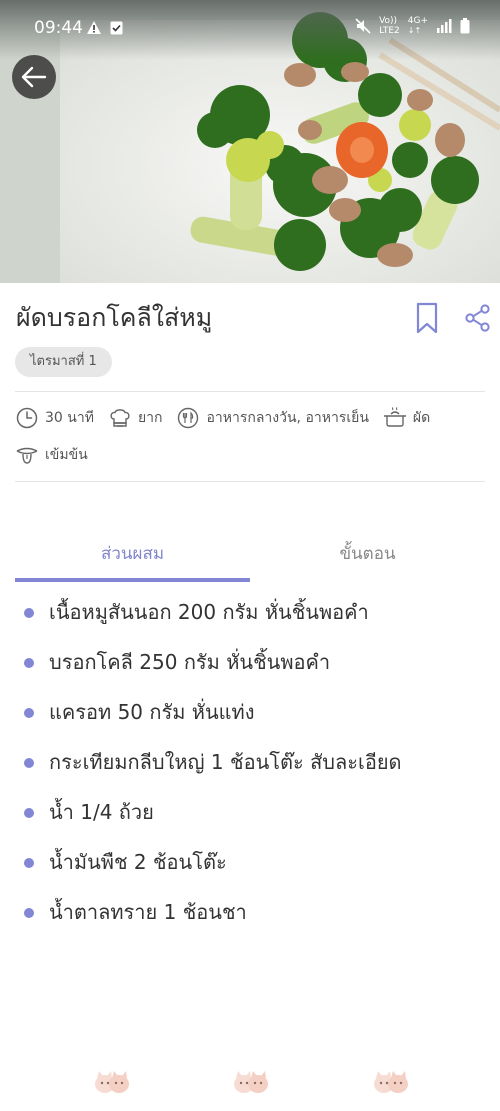  What do you see at coordinates (27, 418) in the screenshot?
I see `clock-icon` at bounding box center [27, 418].